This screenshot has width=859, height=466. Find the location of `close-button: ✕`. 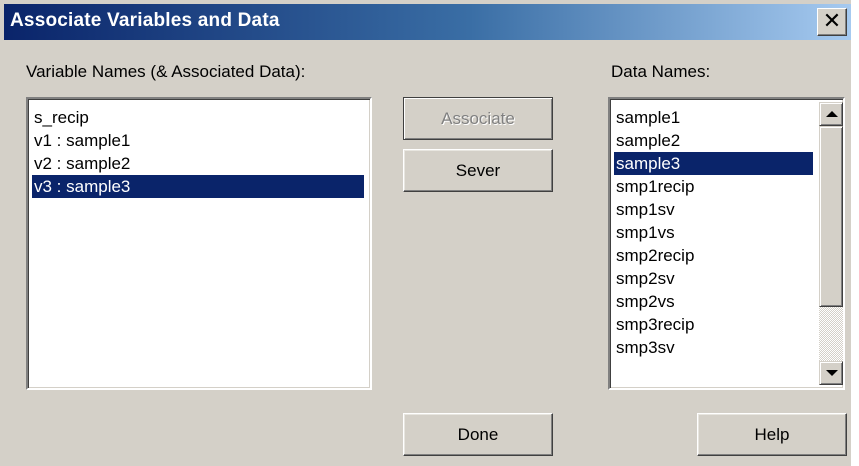

close-button: ✕ is located at coordinates (832, 22).